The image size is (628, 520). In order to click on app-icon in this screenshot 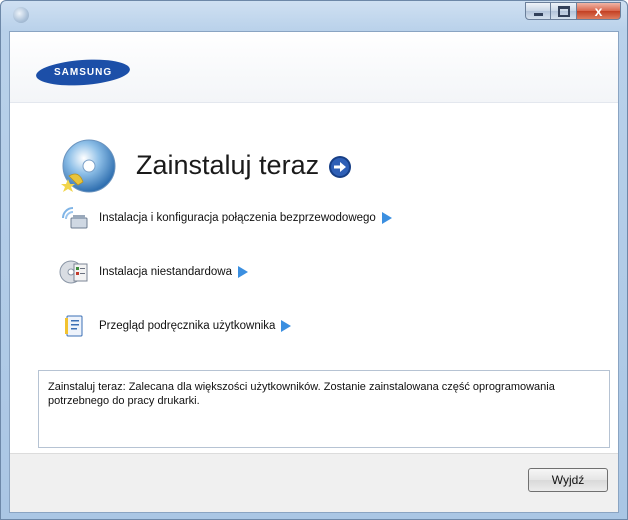, I will do `click(21, 15)`.